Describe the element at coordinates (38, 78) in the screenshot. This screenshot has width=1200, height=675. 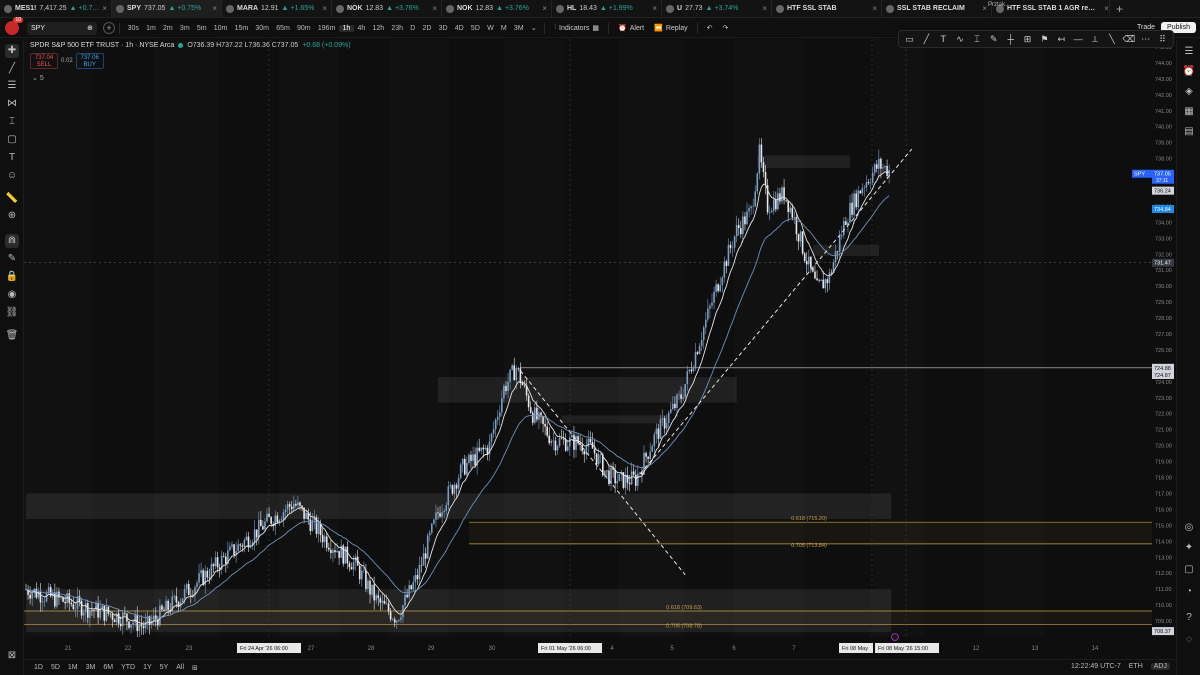
I see `indicator-toggle: ⌄ 5` at that location.